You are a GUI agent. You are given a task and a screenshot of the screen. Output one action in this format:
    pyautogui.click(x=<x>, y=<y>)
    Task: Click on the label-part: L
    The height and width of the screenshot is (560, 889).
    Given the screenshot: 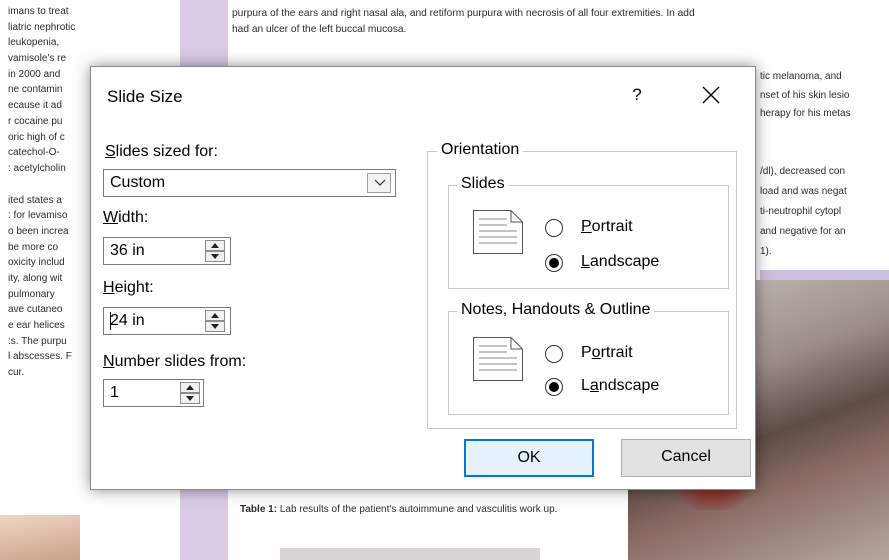 What is the action you would take?
    pyautogui.click(x=585, y=385)
    